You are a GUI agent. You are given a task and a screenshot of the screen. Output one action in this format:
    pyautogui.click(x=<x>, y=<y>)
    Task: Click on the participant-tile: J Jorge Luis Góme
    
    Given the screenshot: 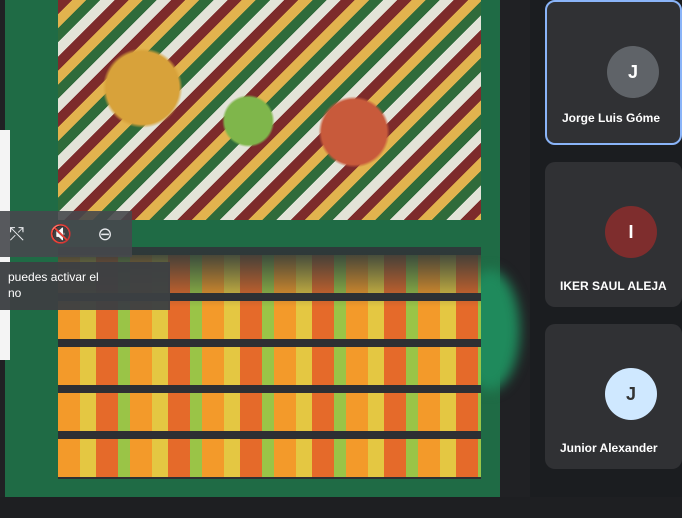 What is the action you would take?
    pyautogui.click(x=613, y=72)
    